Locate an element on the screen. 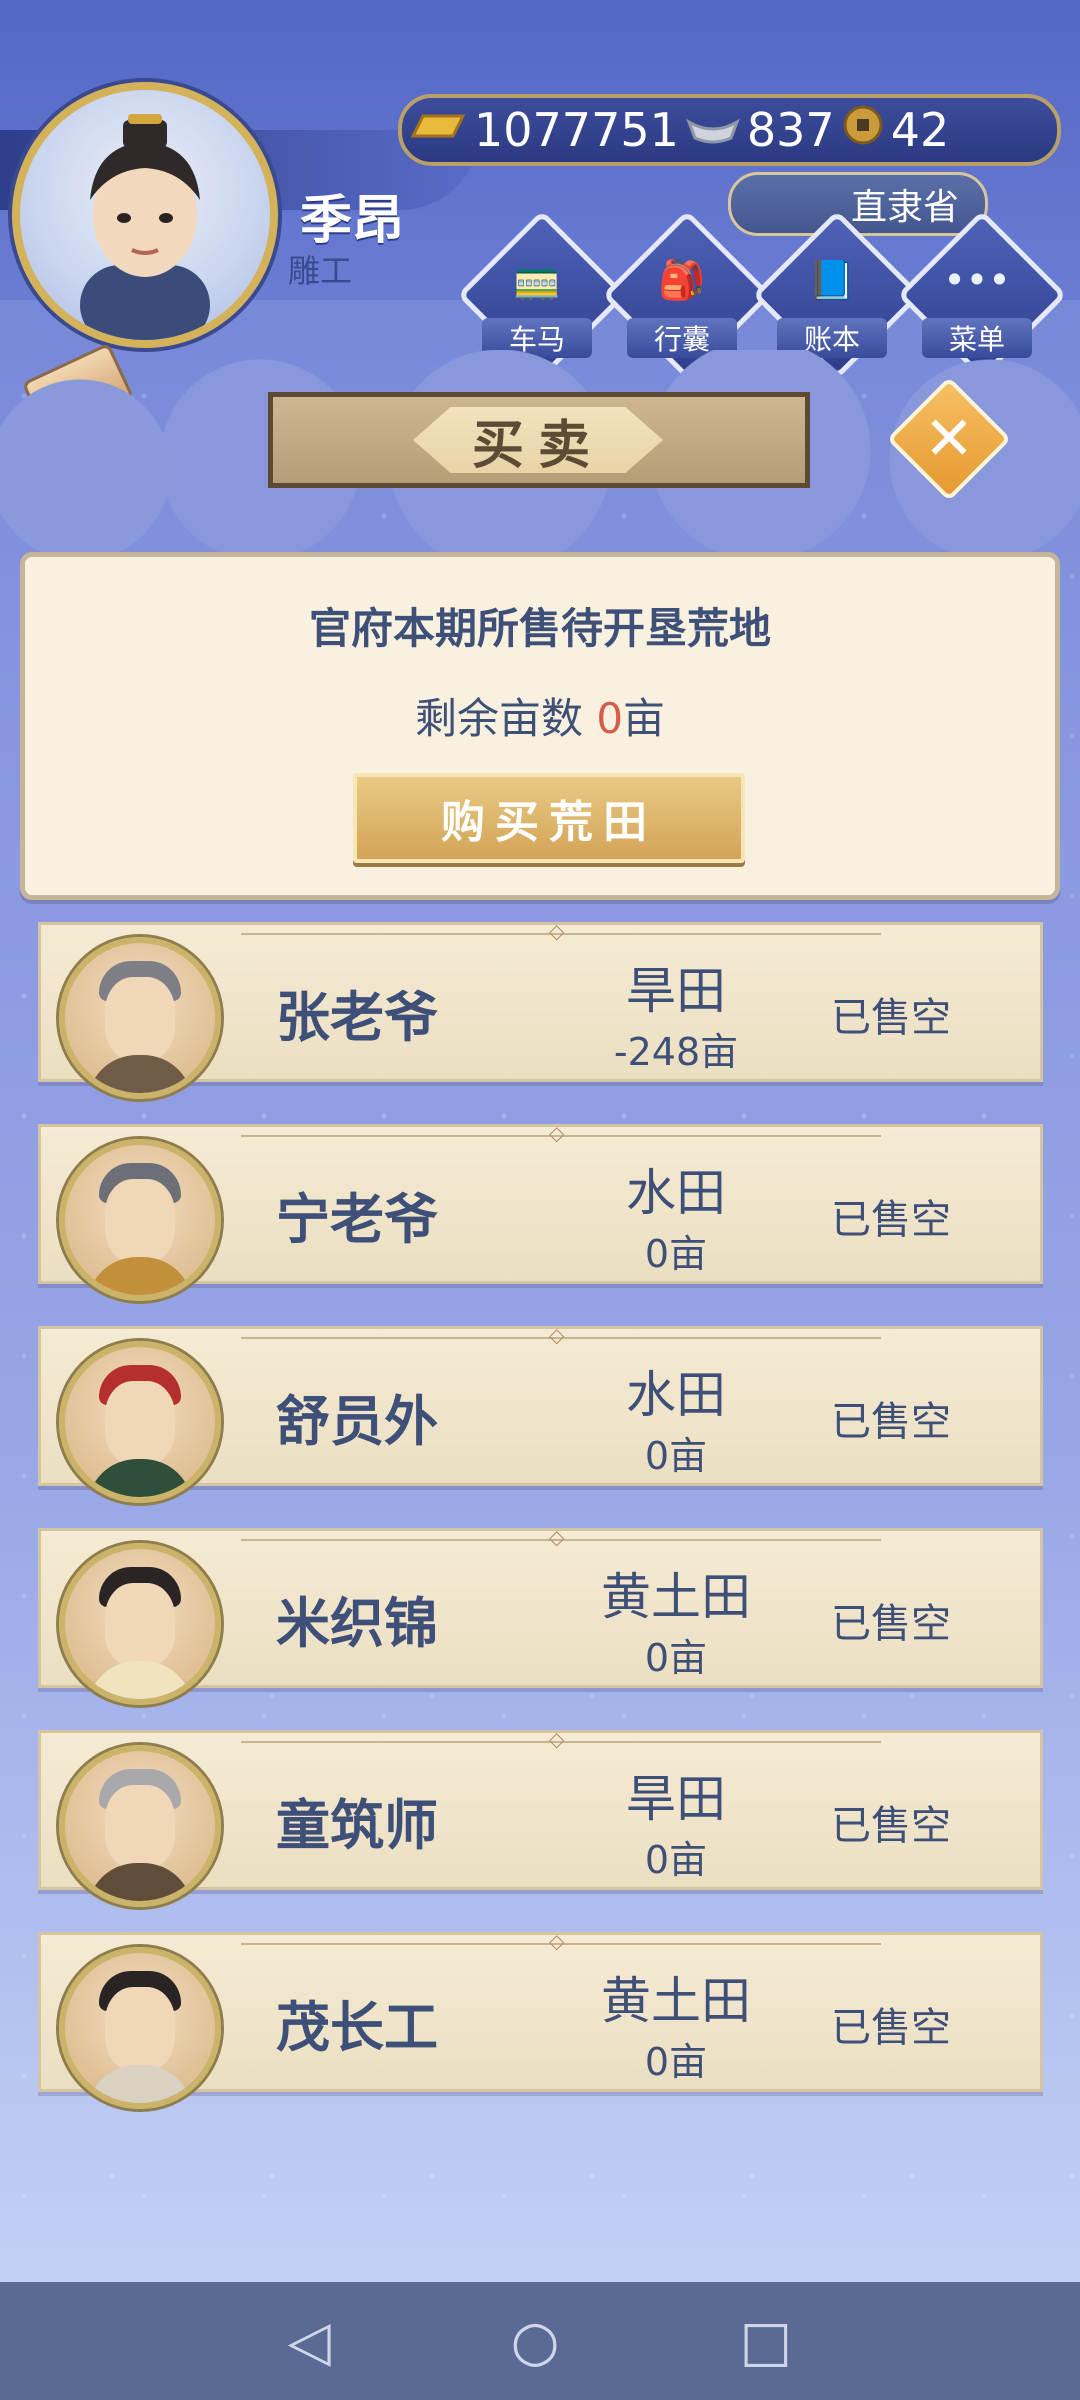 The height and width of the screenshot is (2400, 1080). seller-name: 宁老爷 is located at coordinates (357, 1219).